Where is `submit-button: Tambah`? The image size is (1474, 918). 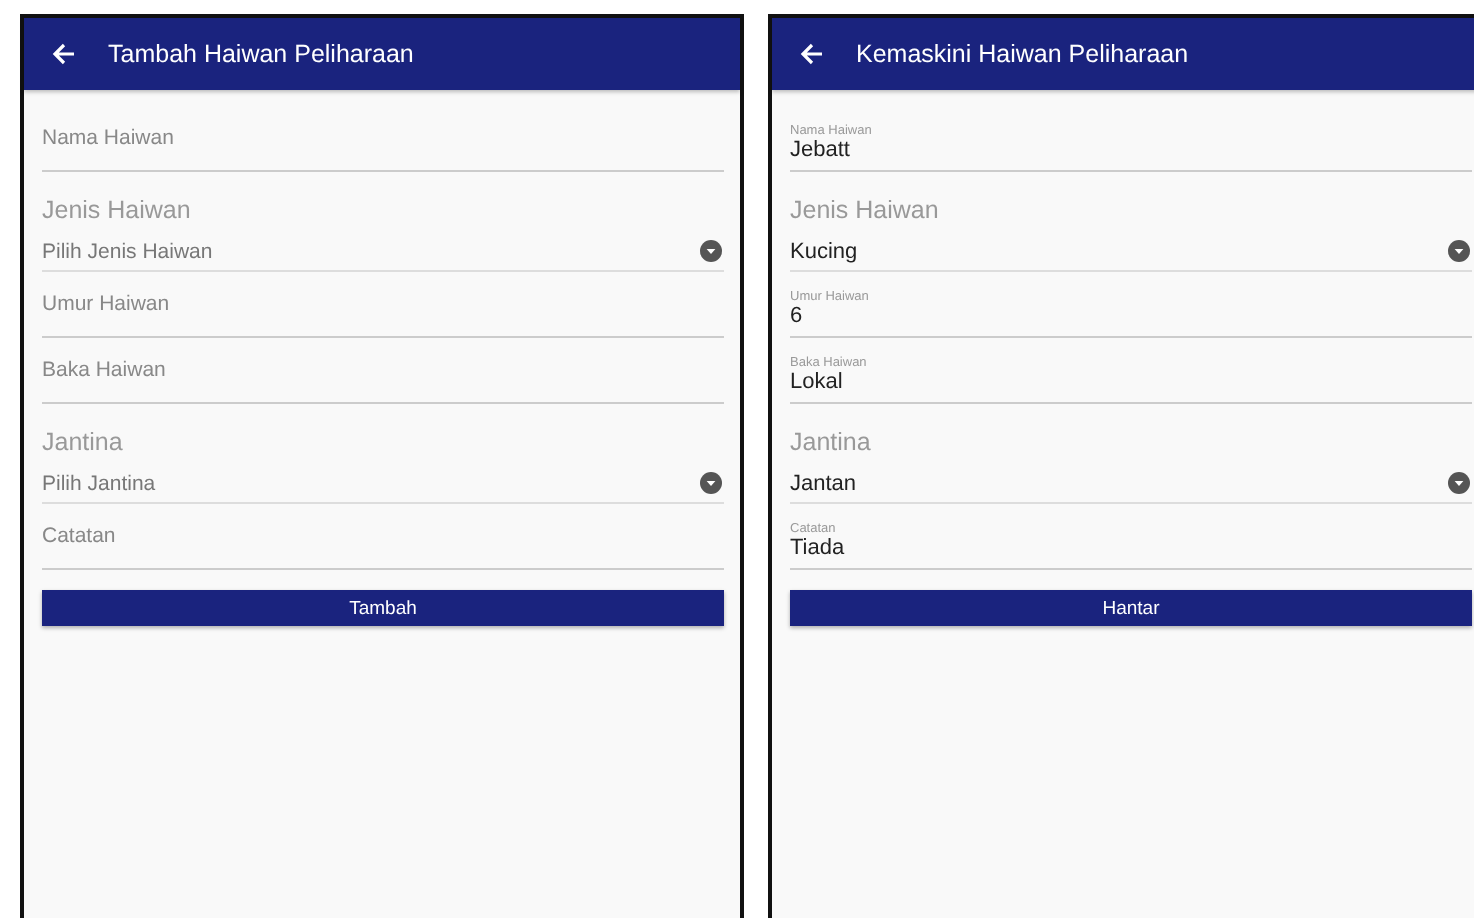
submit-button: Tambah is located at coordinates (383, 608).